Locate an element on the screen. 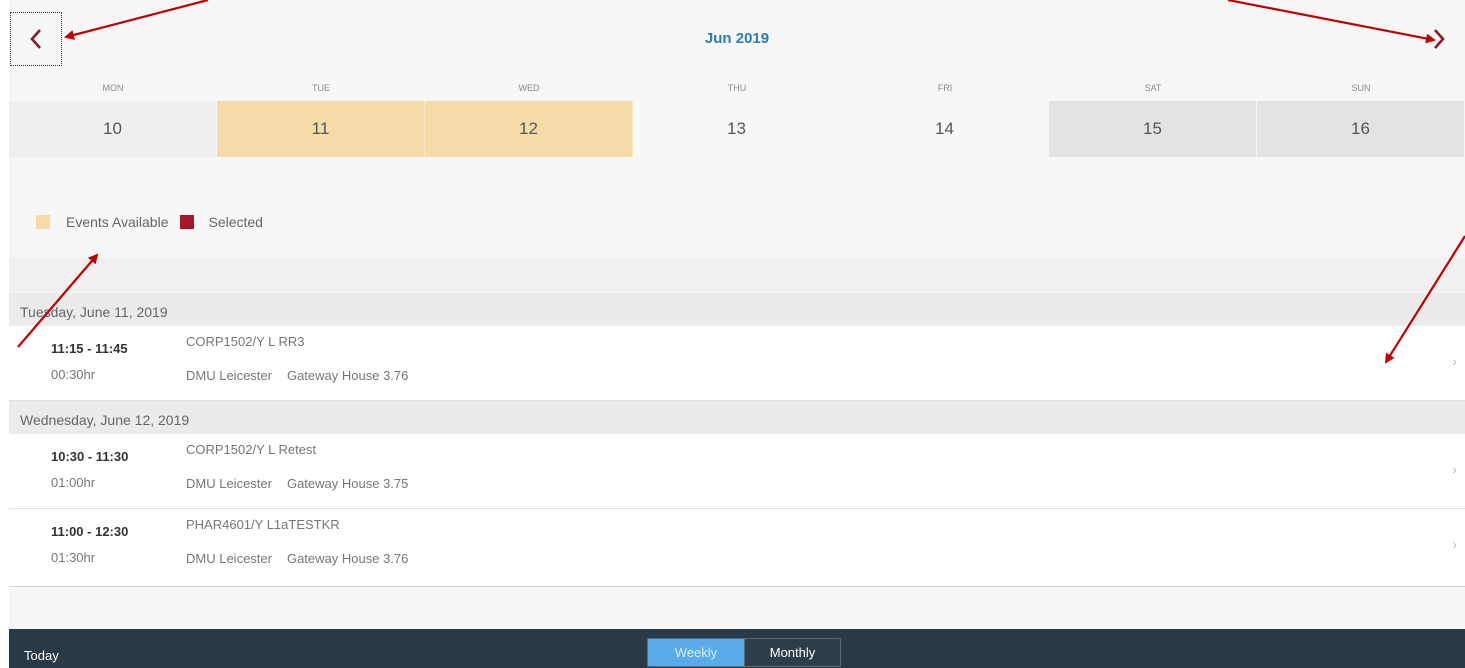 The image size is (1465, 668). day-cell-sun: 16 is located at coordinates (1361, 129).